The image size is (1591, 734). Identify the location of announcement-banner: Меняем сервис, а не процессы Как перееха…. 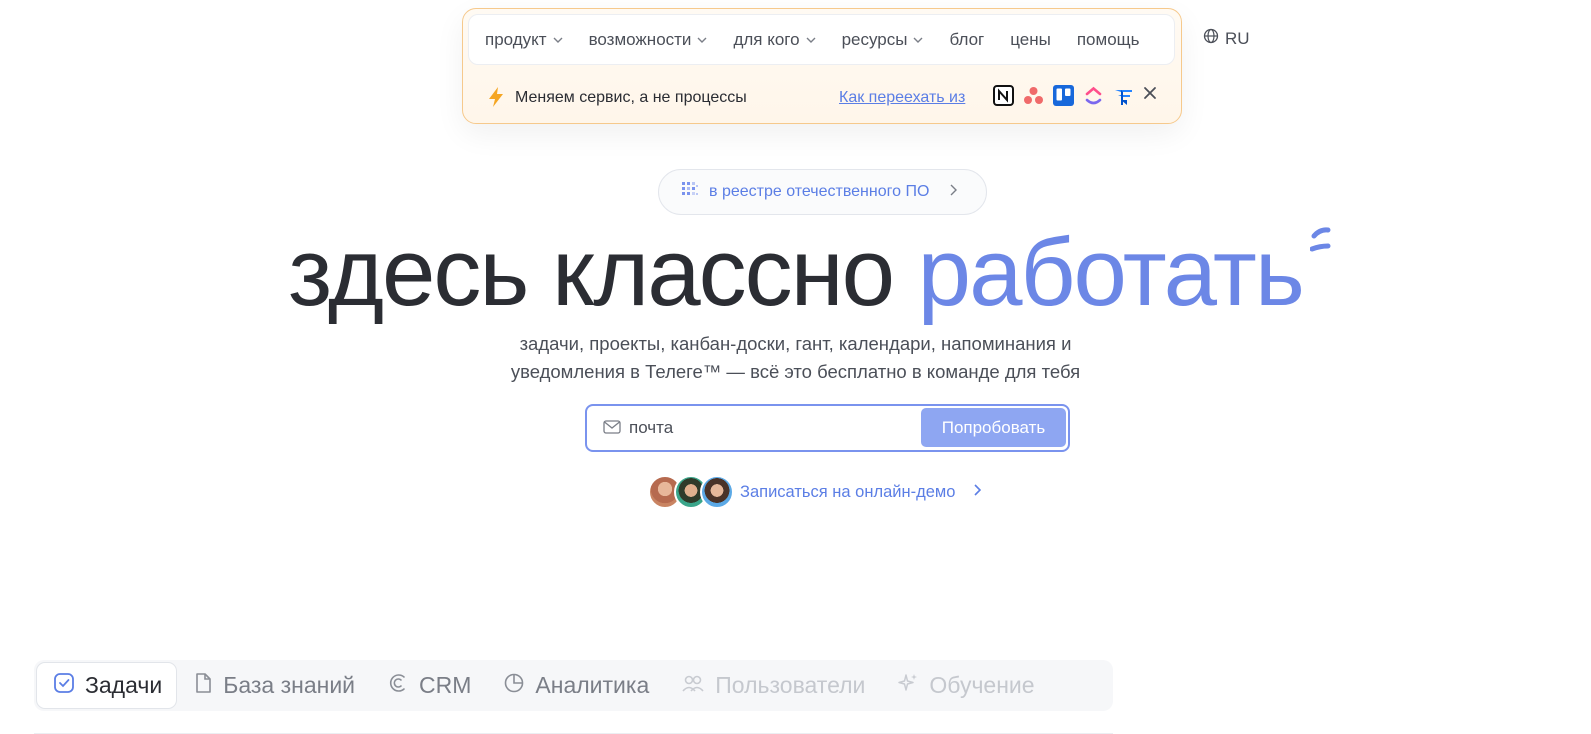
(821, 97).